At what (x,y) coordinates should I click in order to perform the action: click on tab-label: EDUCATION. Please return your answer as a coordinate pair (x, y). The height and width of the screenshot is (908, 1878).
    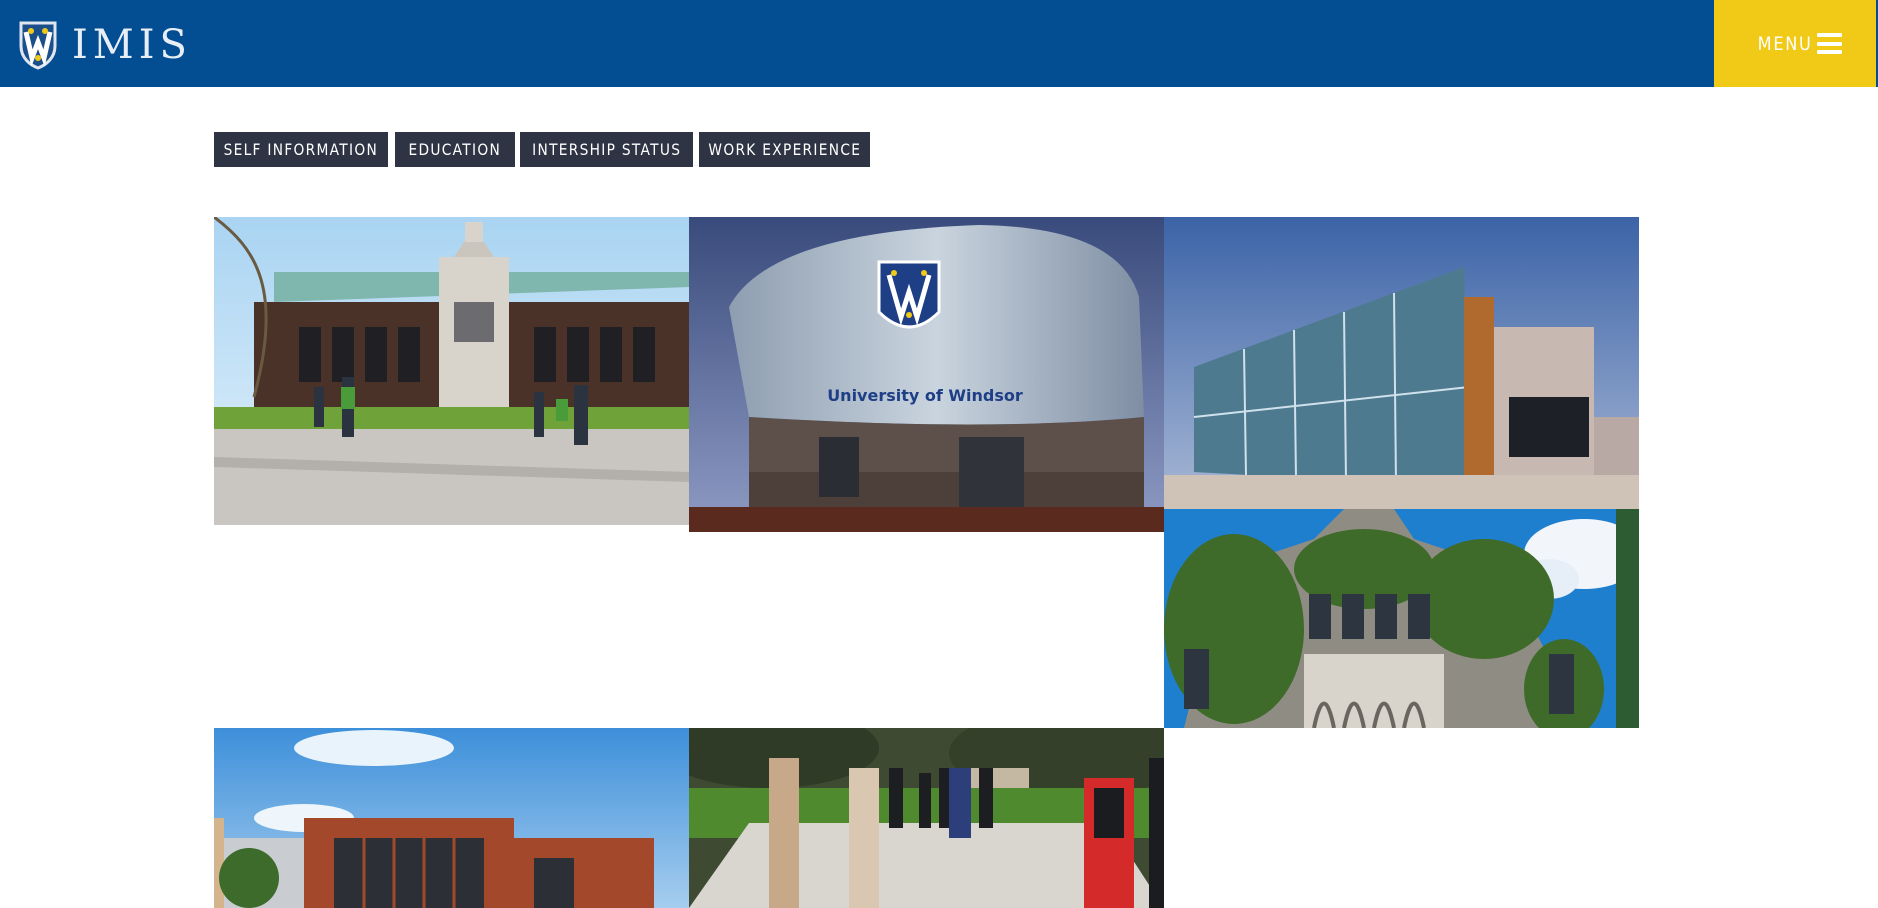
    Looking at the image, I should click on (455, 149).